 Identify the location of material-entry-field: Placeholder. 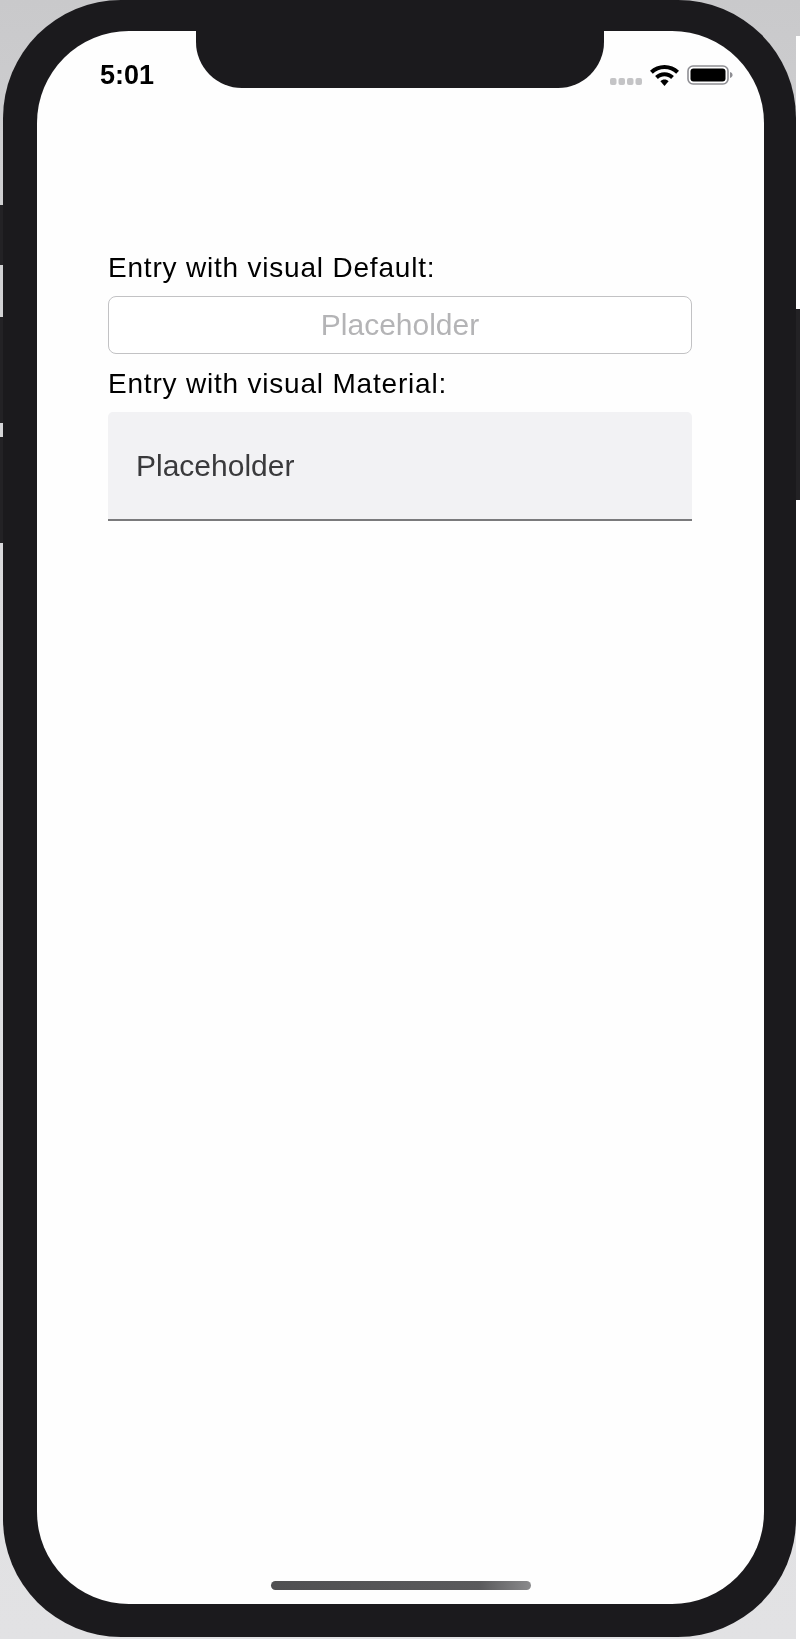
(400, 466).